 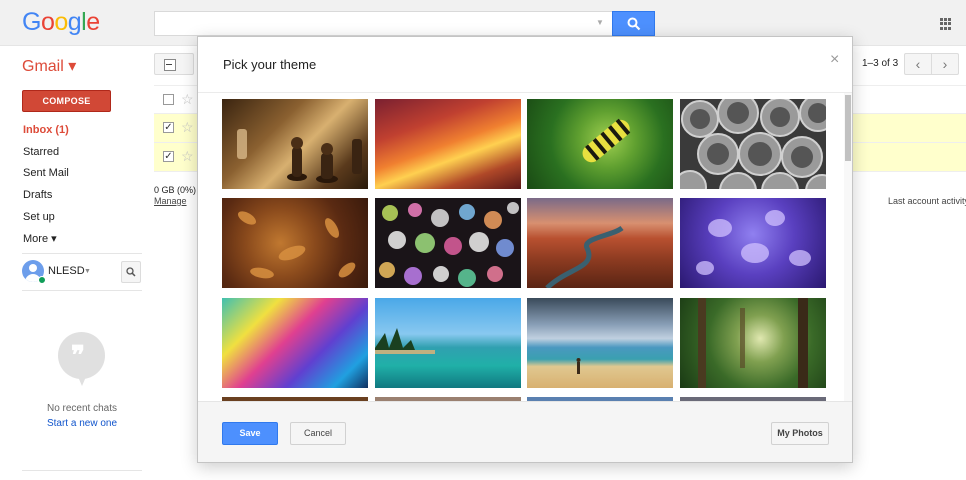 What do you see at coordinates (93, 22) in the screenshot?
I see `logo-letter: e` at bounding box center [93, 22].